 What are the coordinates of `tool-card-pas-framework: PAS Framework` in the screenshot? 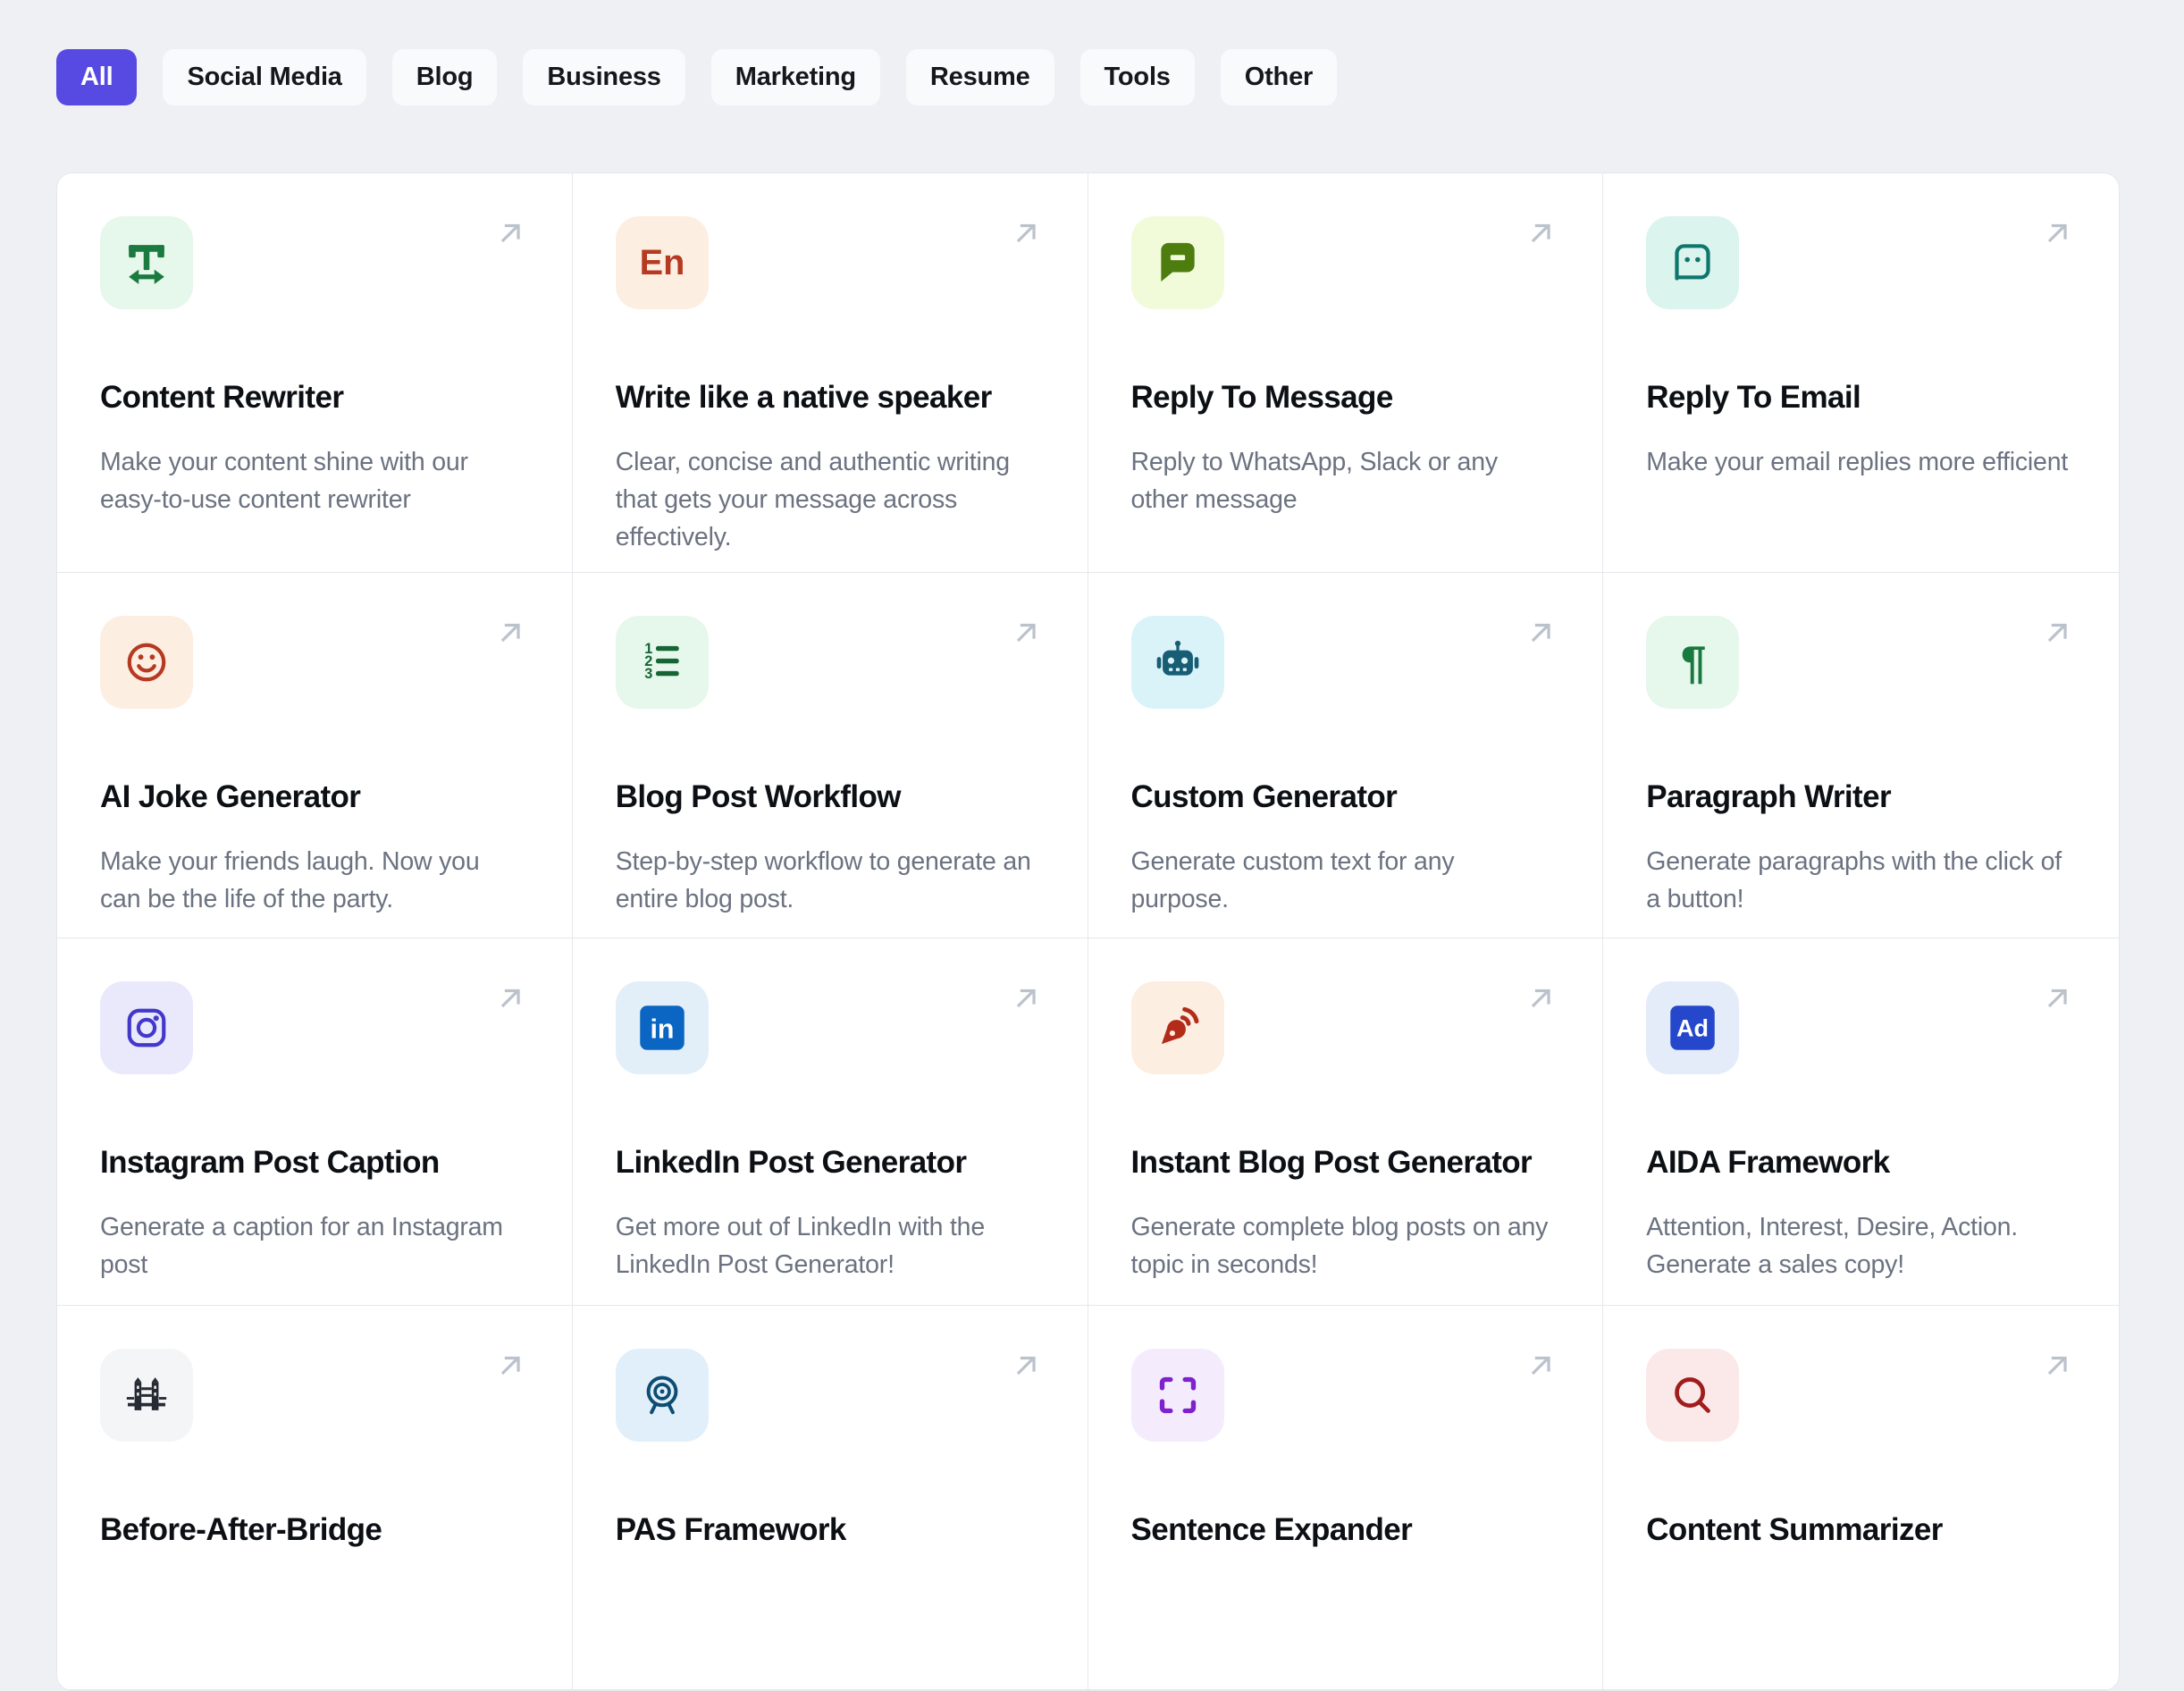 It's located at (830, 1498).